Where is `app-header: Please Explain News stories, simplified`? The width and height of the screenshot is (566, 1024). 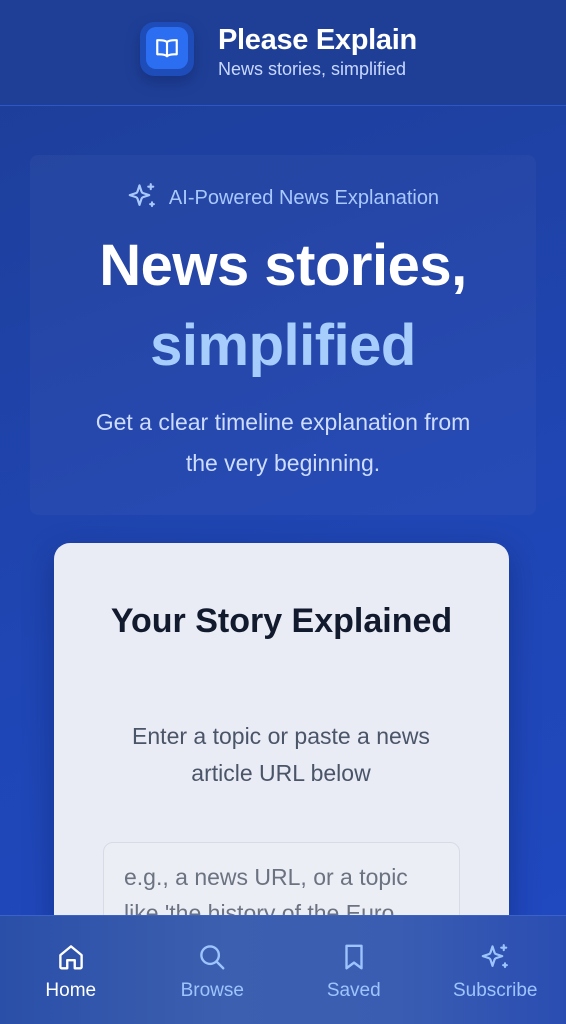 app-header: Please Explain News stories, simplified is located at coordinates (283, 53).